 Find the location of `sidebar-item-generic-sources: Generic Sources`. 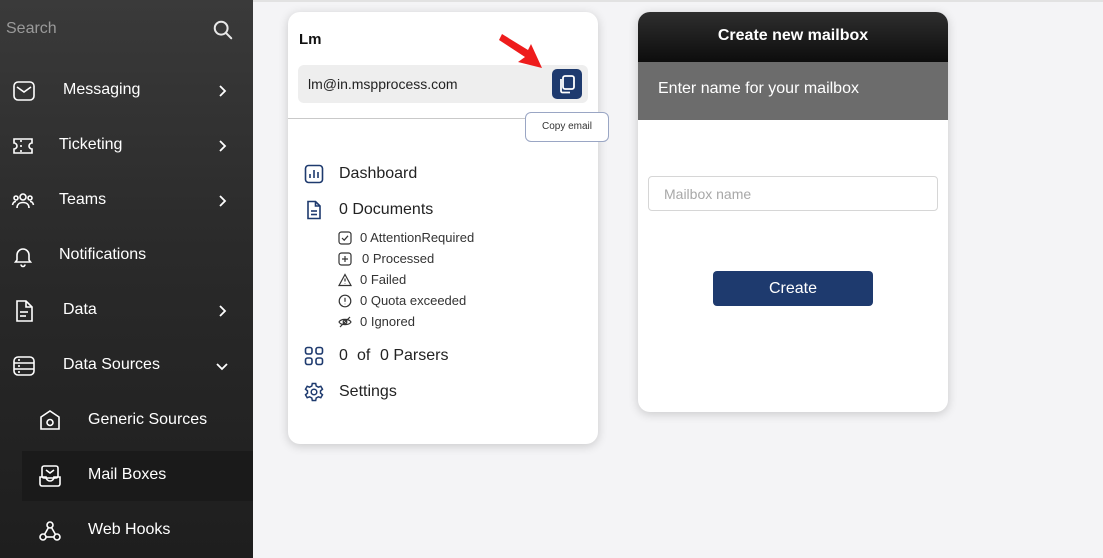

sidebar-item-generic-sources: Generic Sources is located at coordinates (126, 421).